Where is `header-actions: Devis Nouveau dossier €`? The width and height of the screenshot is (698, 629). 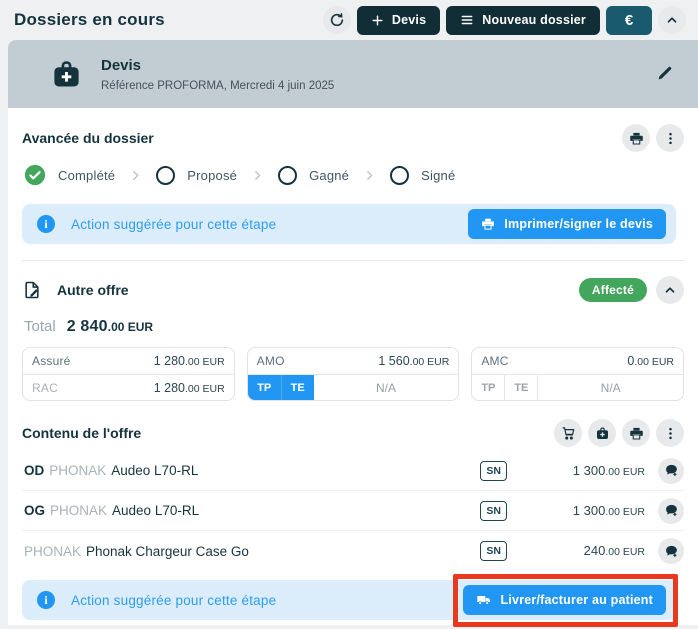 header-actions: Devis Nouveau dossier € is located at coordinates (504, 20).